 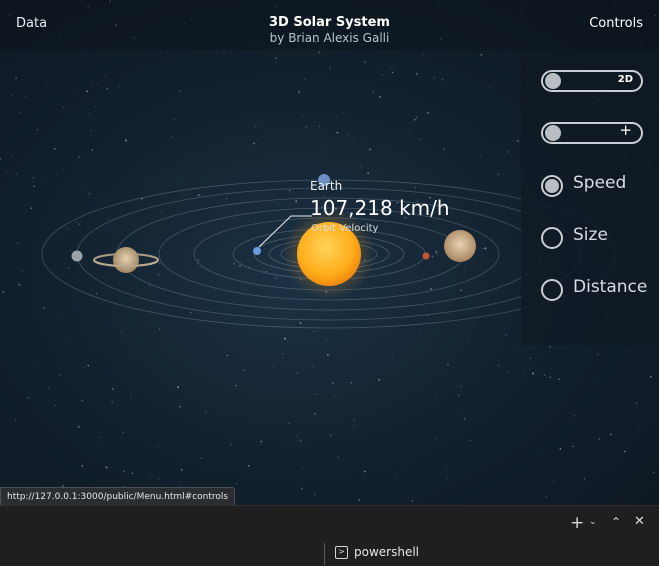 I want to click on planet-uranus, so click(x=77, y=256).